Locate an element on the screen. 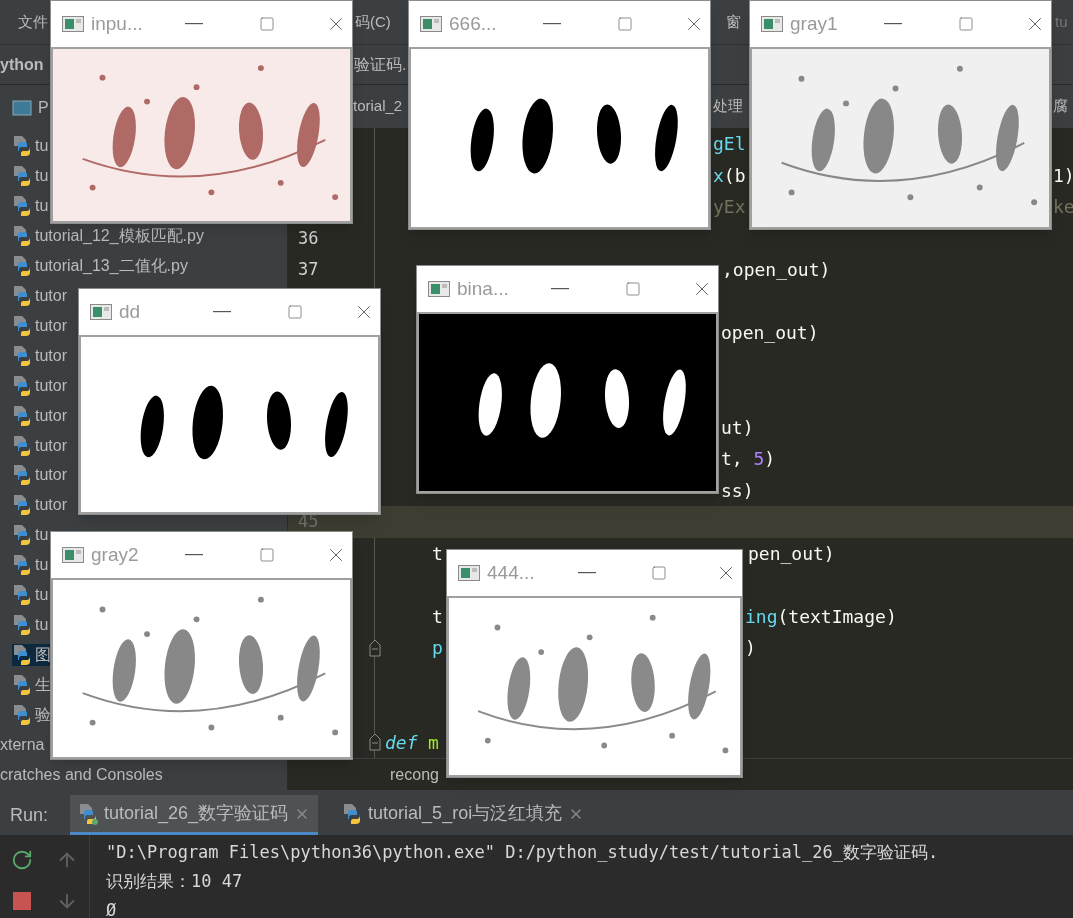  tree-item: tutorial_13_二值化.py is located at coordinates (100, 265).